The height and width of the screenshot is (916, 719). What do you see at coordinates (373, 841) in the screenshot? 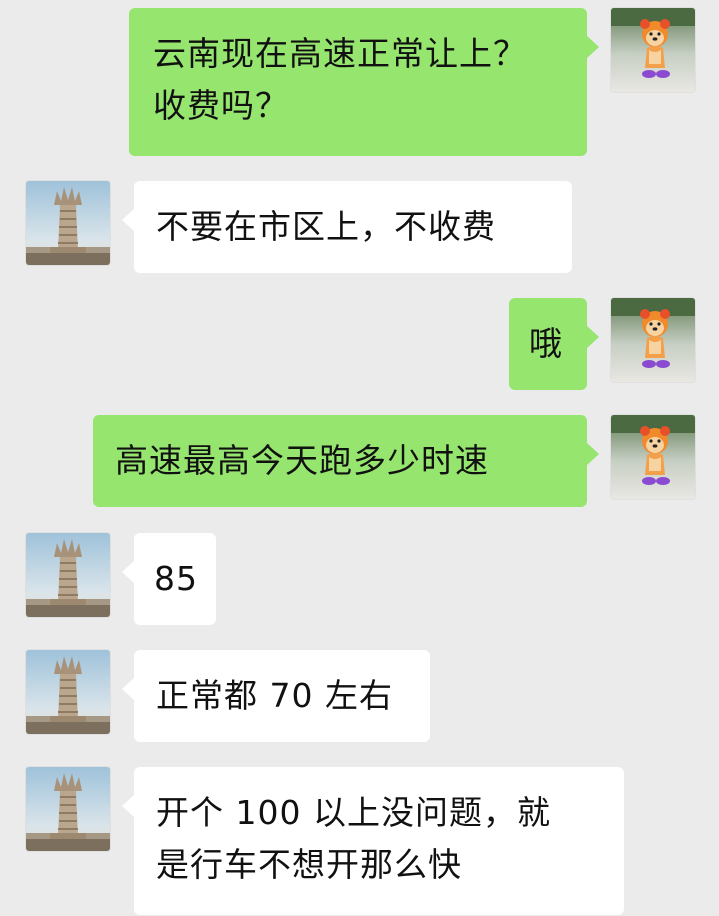
I see `incoming-message-bubble: 开个 100 以上没问题，就 是行车不想开那么快` at bounding box center [373, 841].